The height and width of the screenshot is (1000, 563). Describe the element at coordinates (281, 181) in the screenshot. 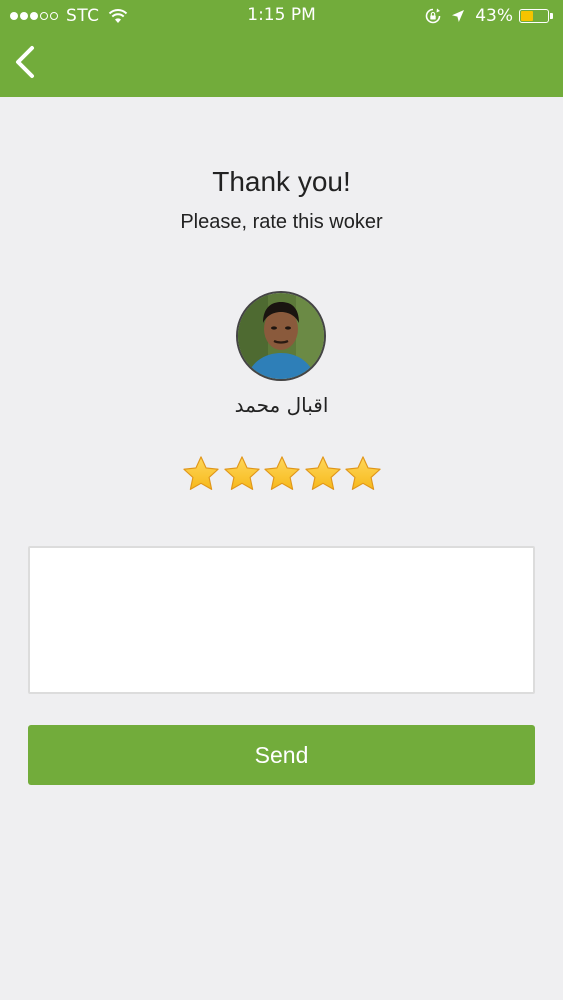

I see `page-title: Thank you!` at that location.